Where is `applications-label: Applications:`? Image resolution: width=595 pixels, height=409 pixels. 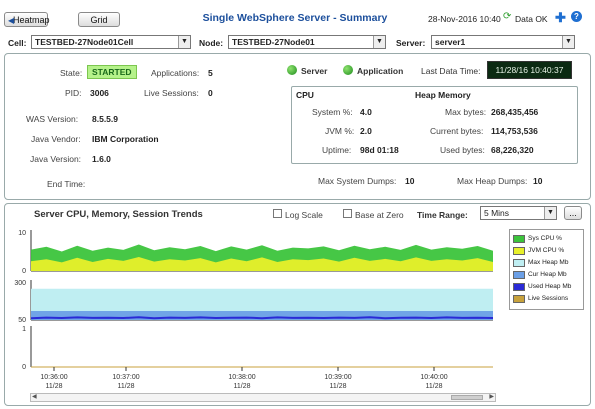
applications-label: Applications: is located at coordinates (175, 73).